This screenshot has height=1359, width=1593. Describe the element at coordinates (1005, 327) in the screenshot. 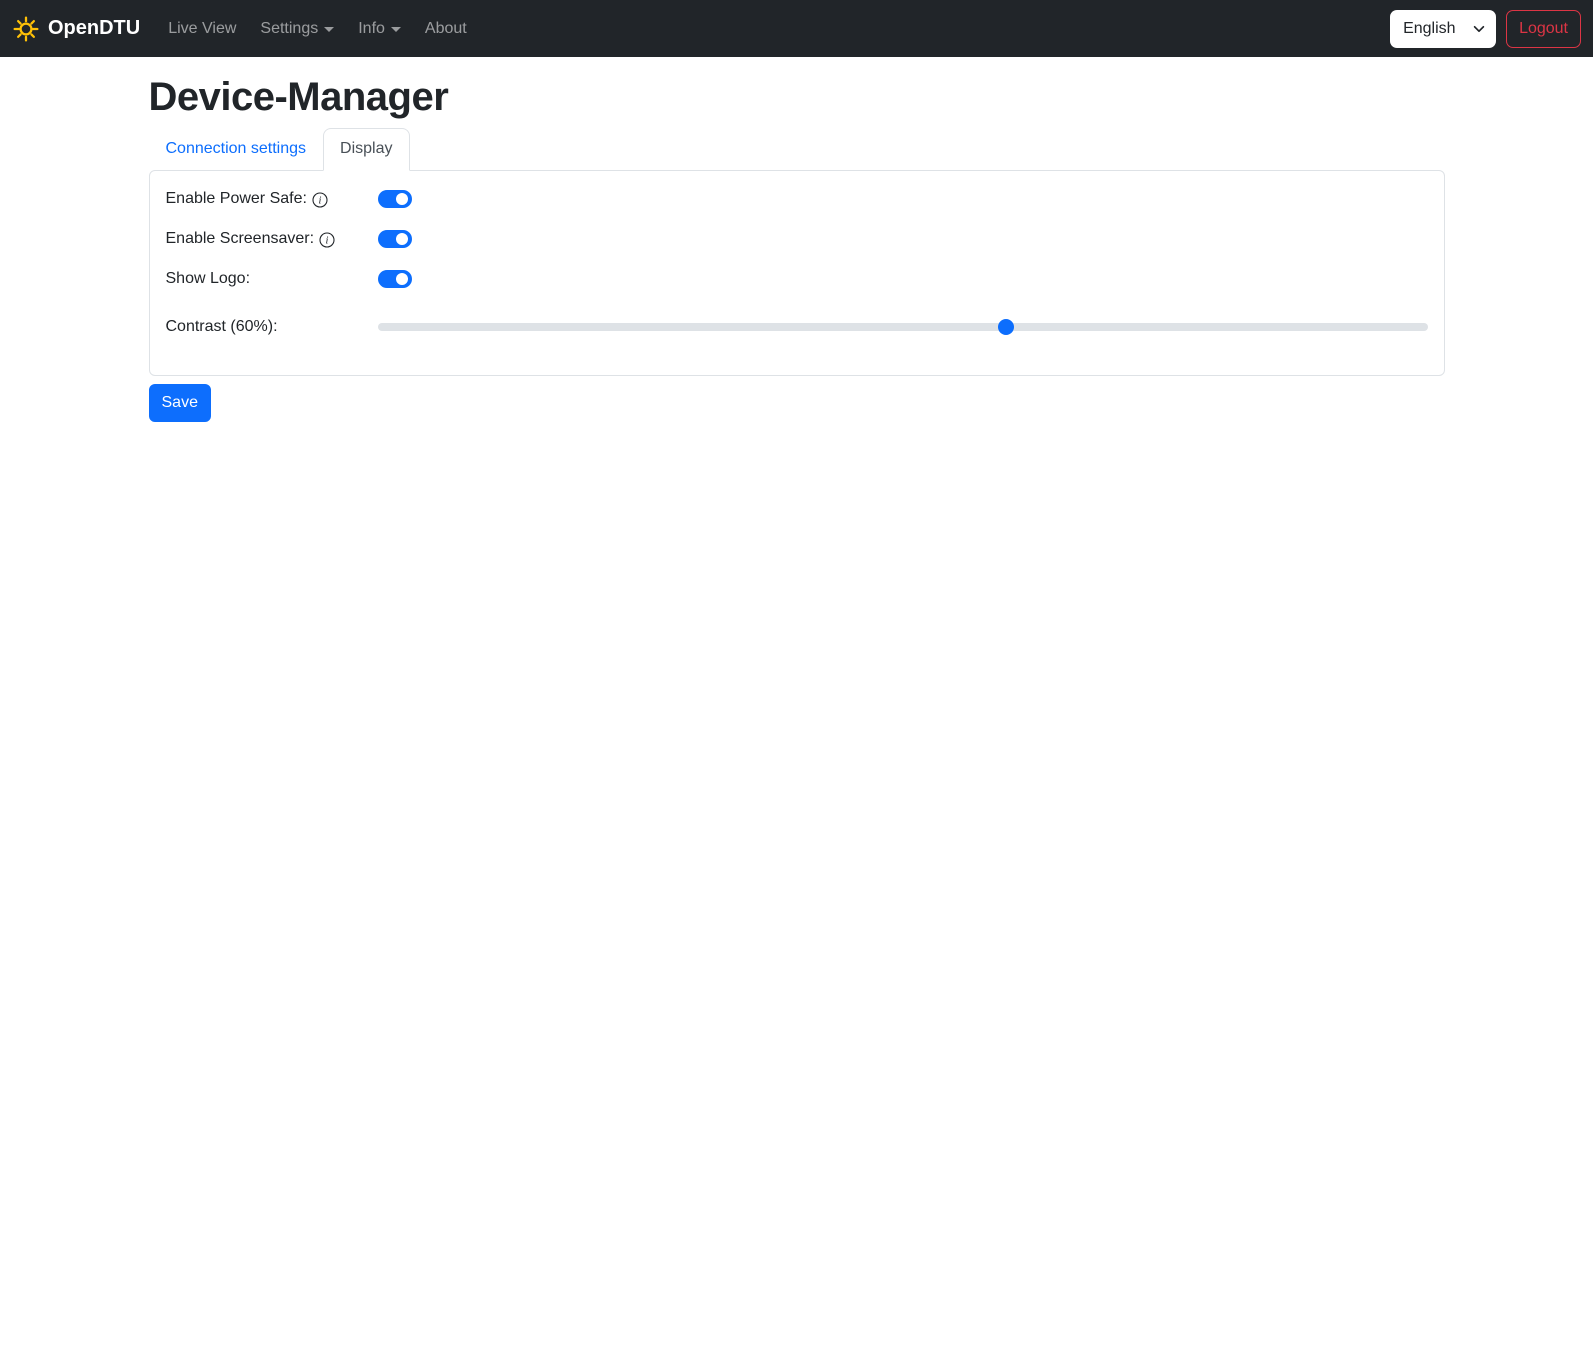

I see `contrast-slider-thumb` at that location.